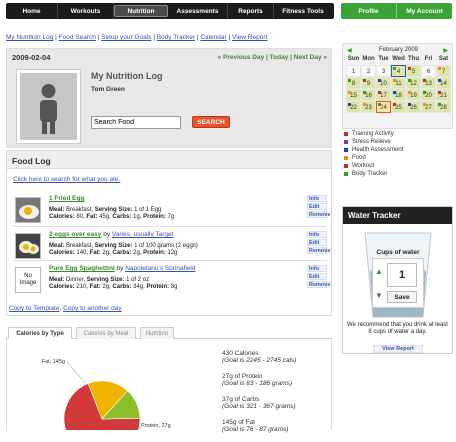  Describe the element at coordinates (424, 11) in the screenshot. I see `nav-my-account: My Account` at that location.